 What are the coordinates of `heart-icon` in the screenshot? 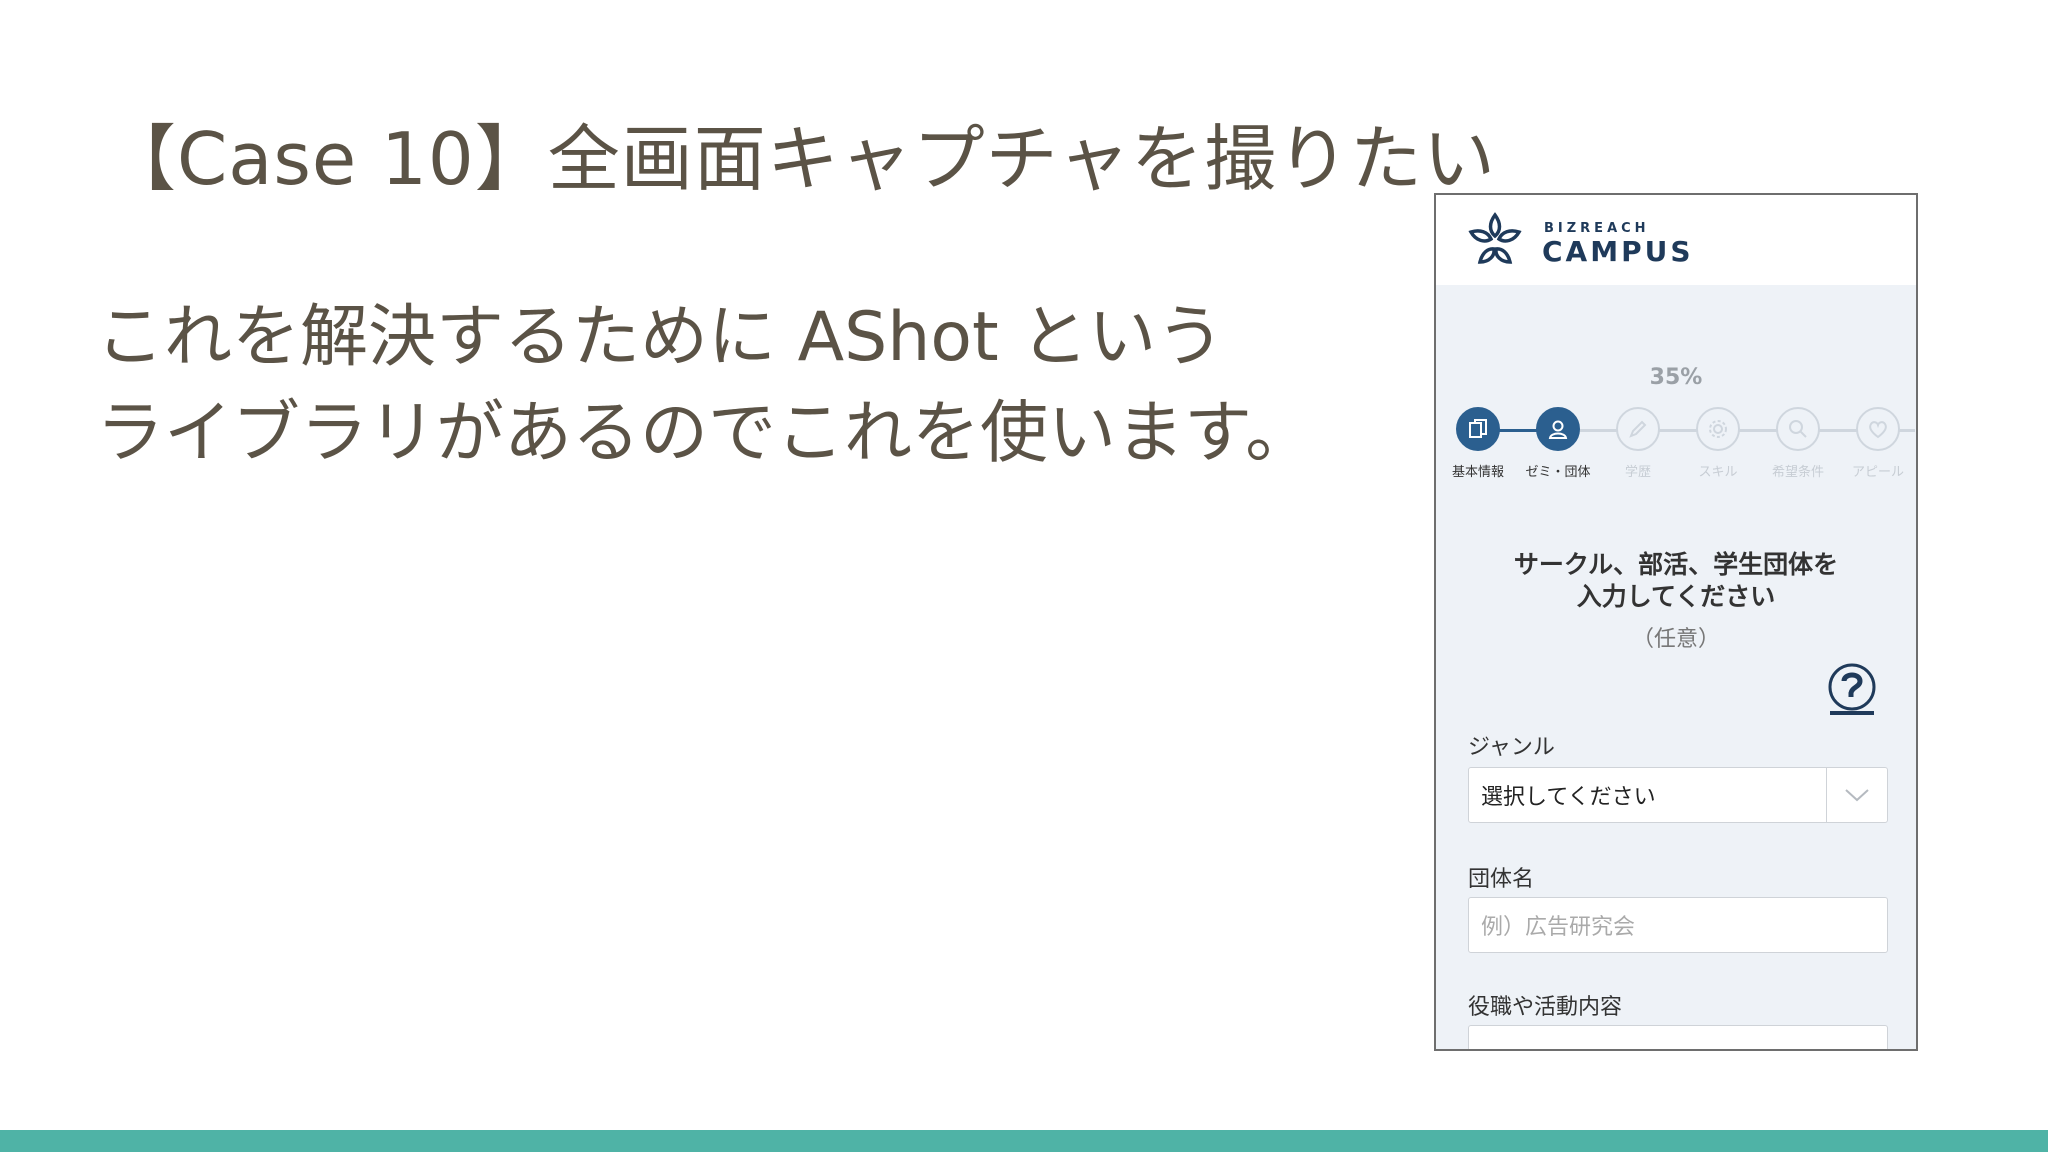 It's located at (1878, 430).